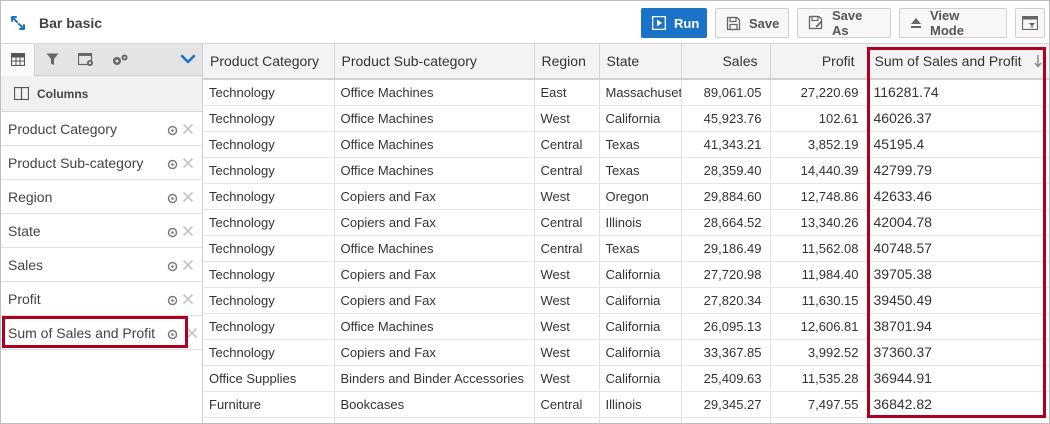  I want to click on column-header: Region, so click(567, 62).